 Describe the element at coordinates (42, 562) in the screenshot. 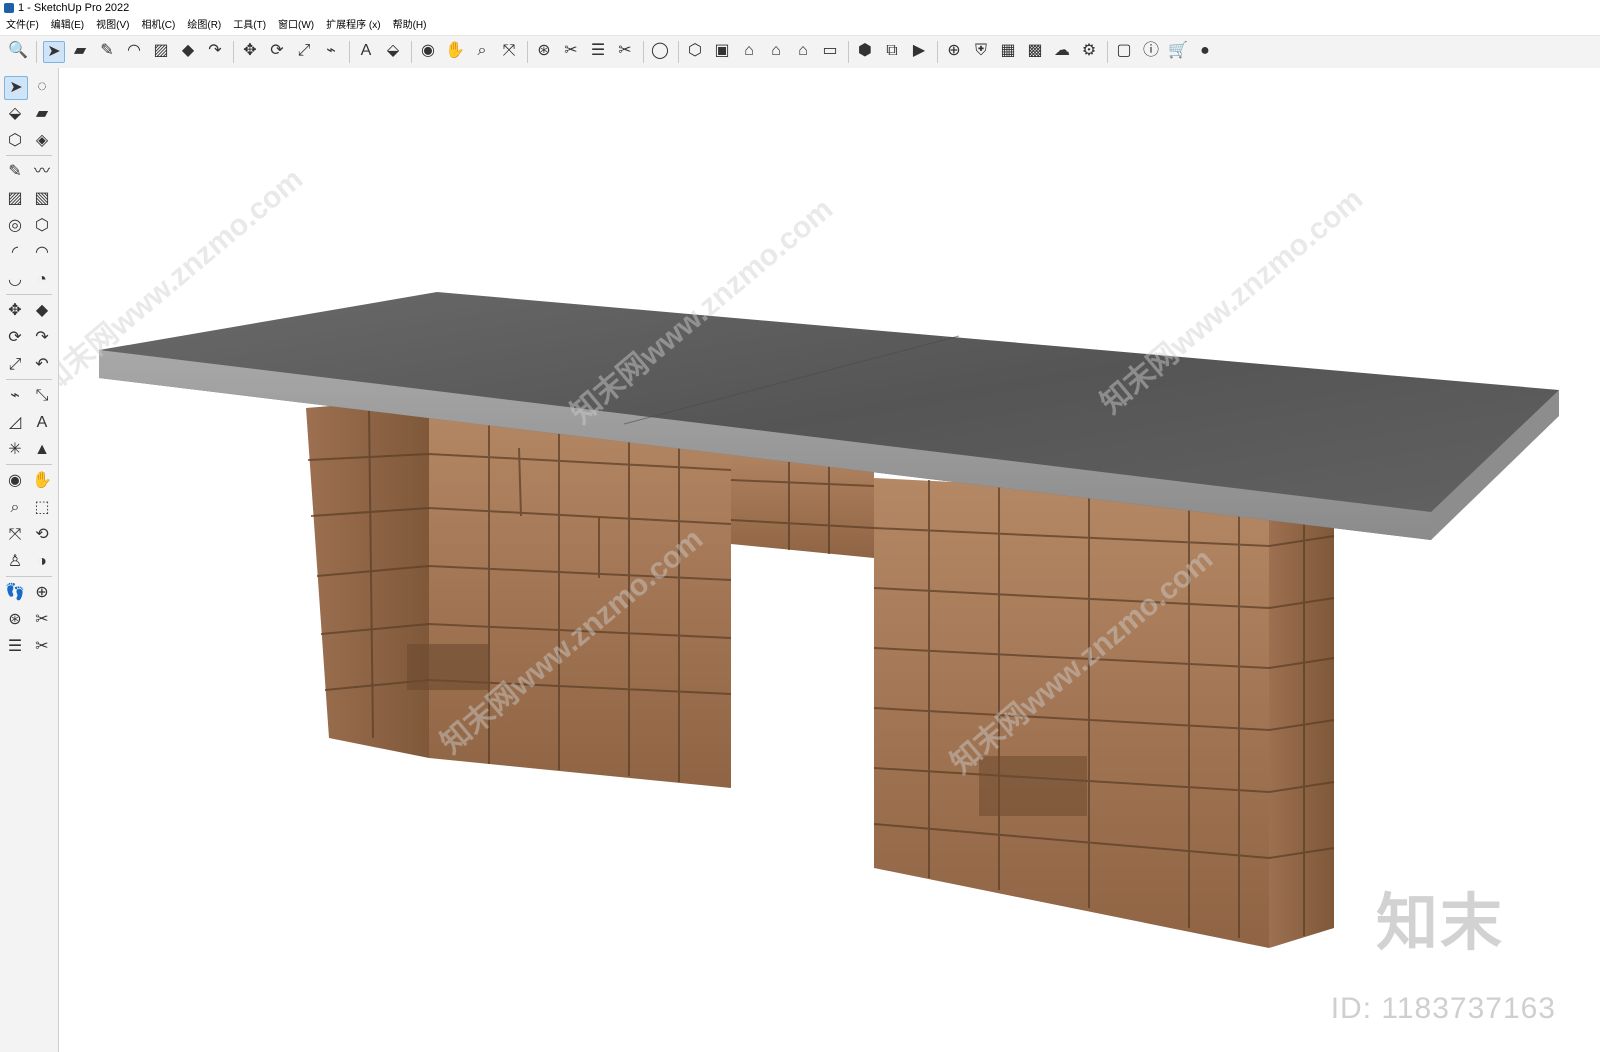

I see `look-around-icon: ◑` at that location.